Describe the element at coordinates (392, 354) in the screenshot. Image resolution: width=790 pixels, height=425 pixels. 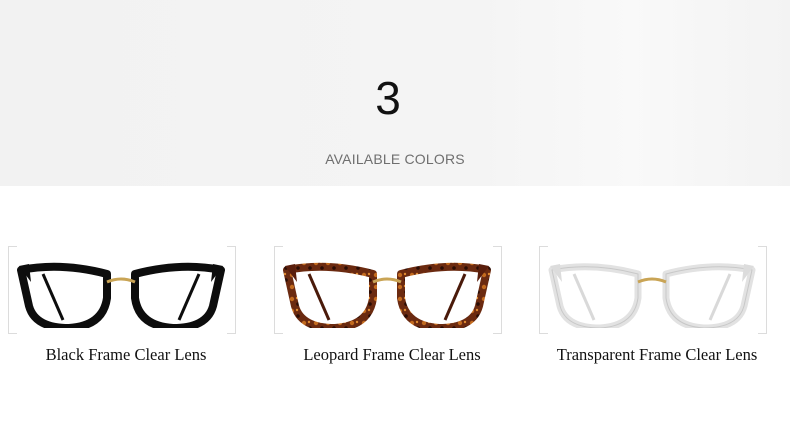
I see `product-caption: Leopard Frame Clear Lens` at that location.